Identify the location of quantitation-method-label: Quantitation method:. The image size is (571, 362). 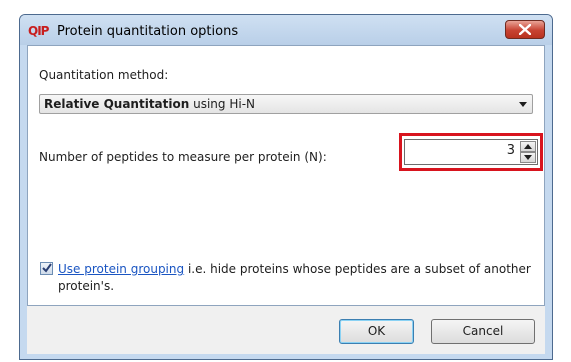
(104, 75).